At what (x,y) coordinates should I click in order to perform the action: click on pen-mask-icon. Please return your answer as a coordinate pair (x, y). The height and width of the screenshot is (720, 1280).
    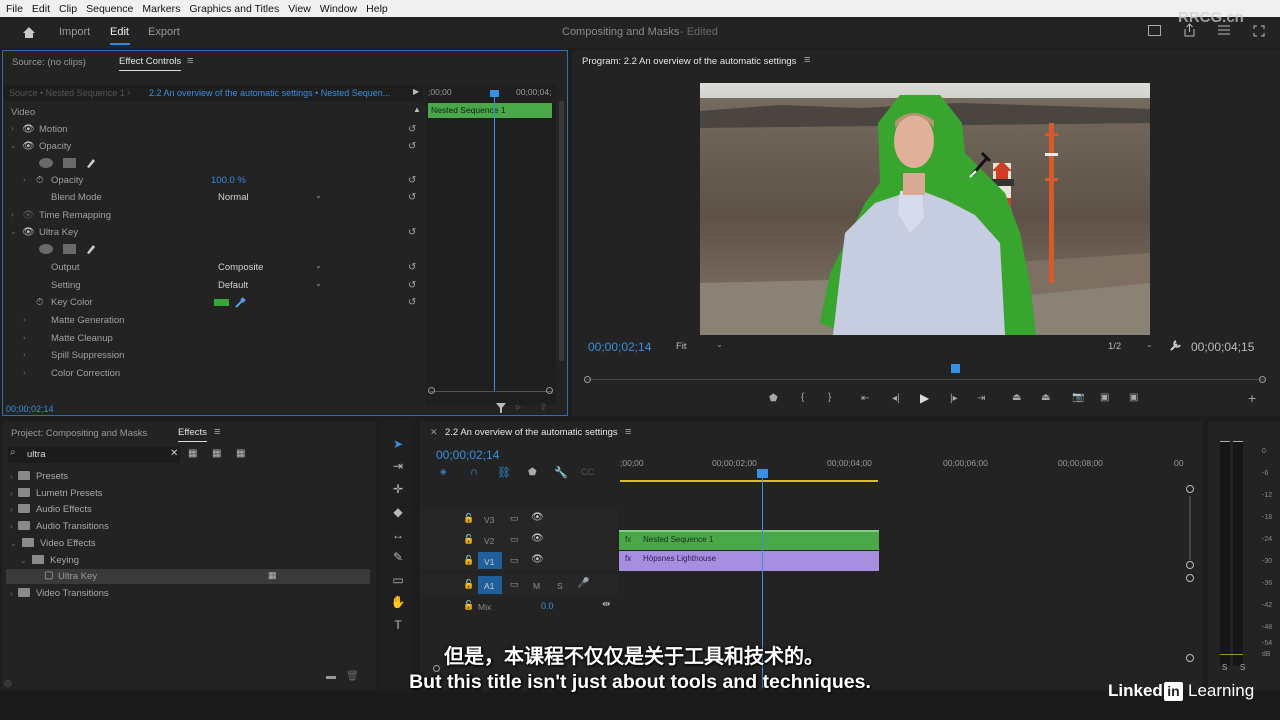
    Looking at the image, I should click on (91, 163).